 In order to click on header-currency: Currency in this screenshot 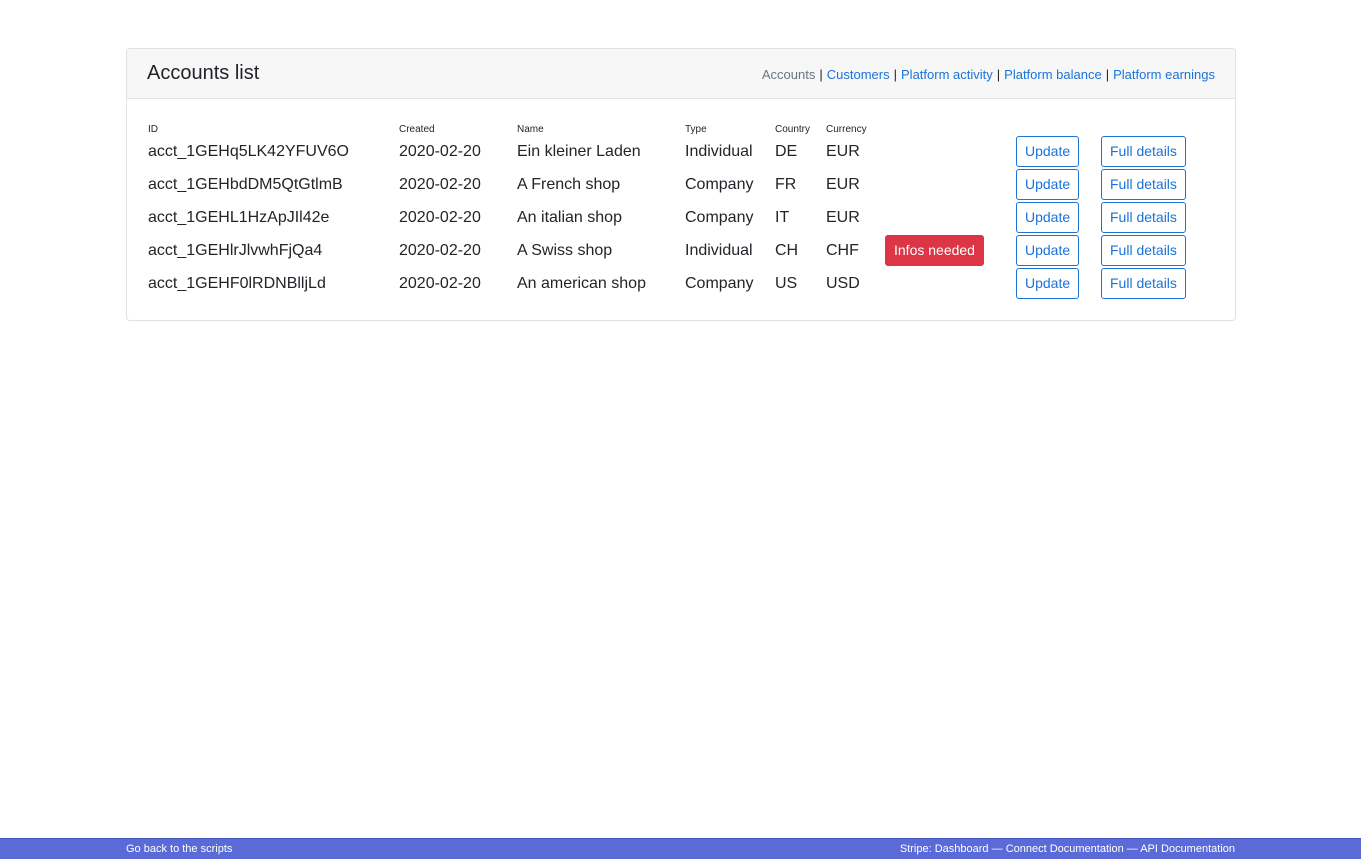, I will do `click(846, 129)`.